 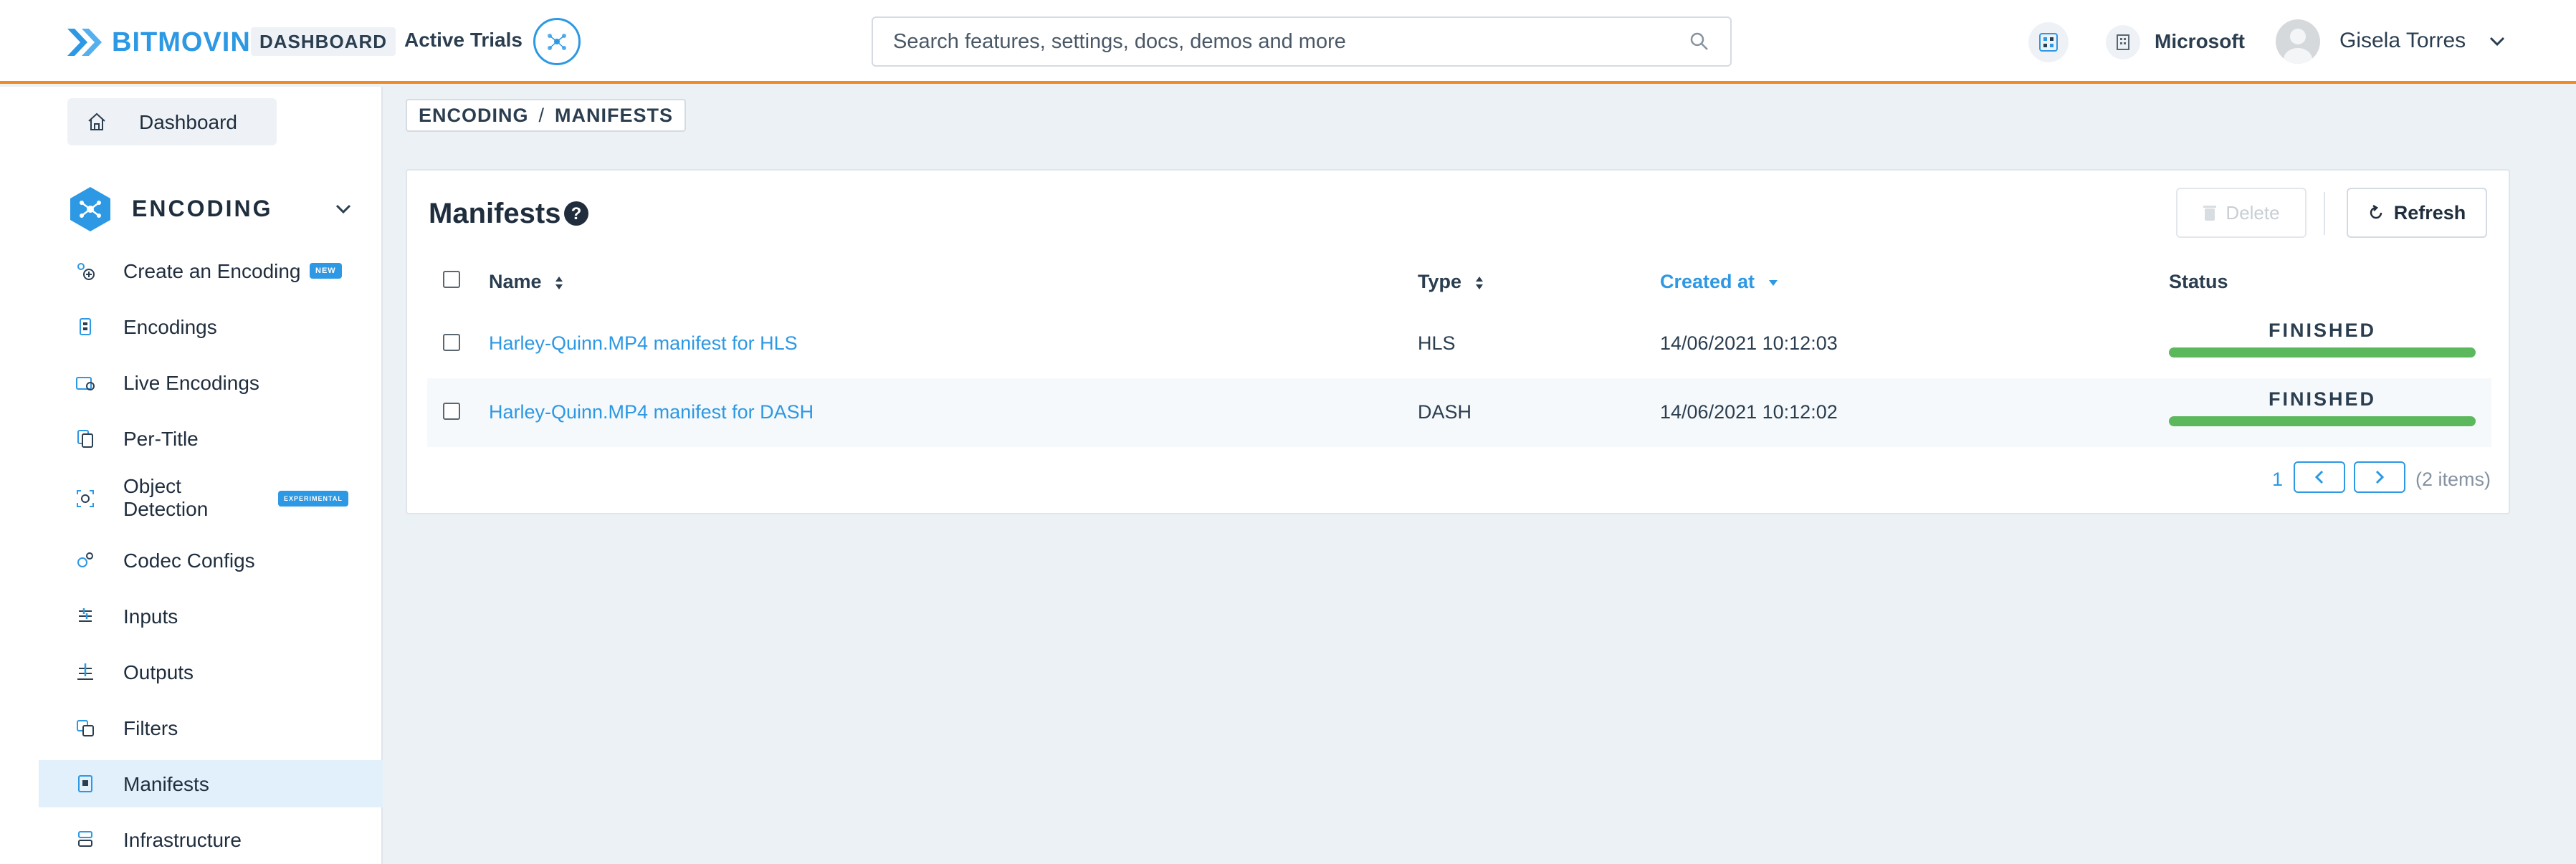 What do you see at coordinates (85, 839) in the screenshot?
I see `infrastructure-icon` at bounding box center [85, 839].